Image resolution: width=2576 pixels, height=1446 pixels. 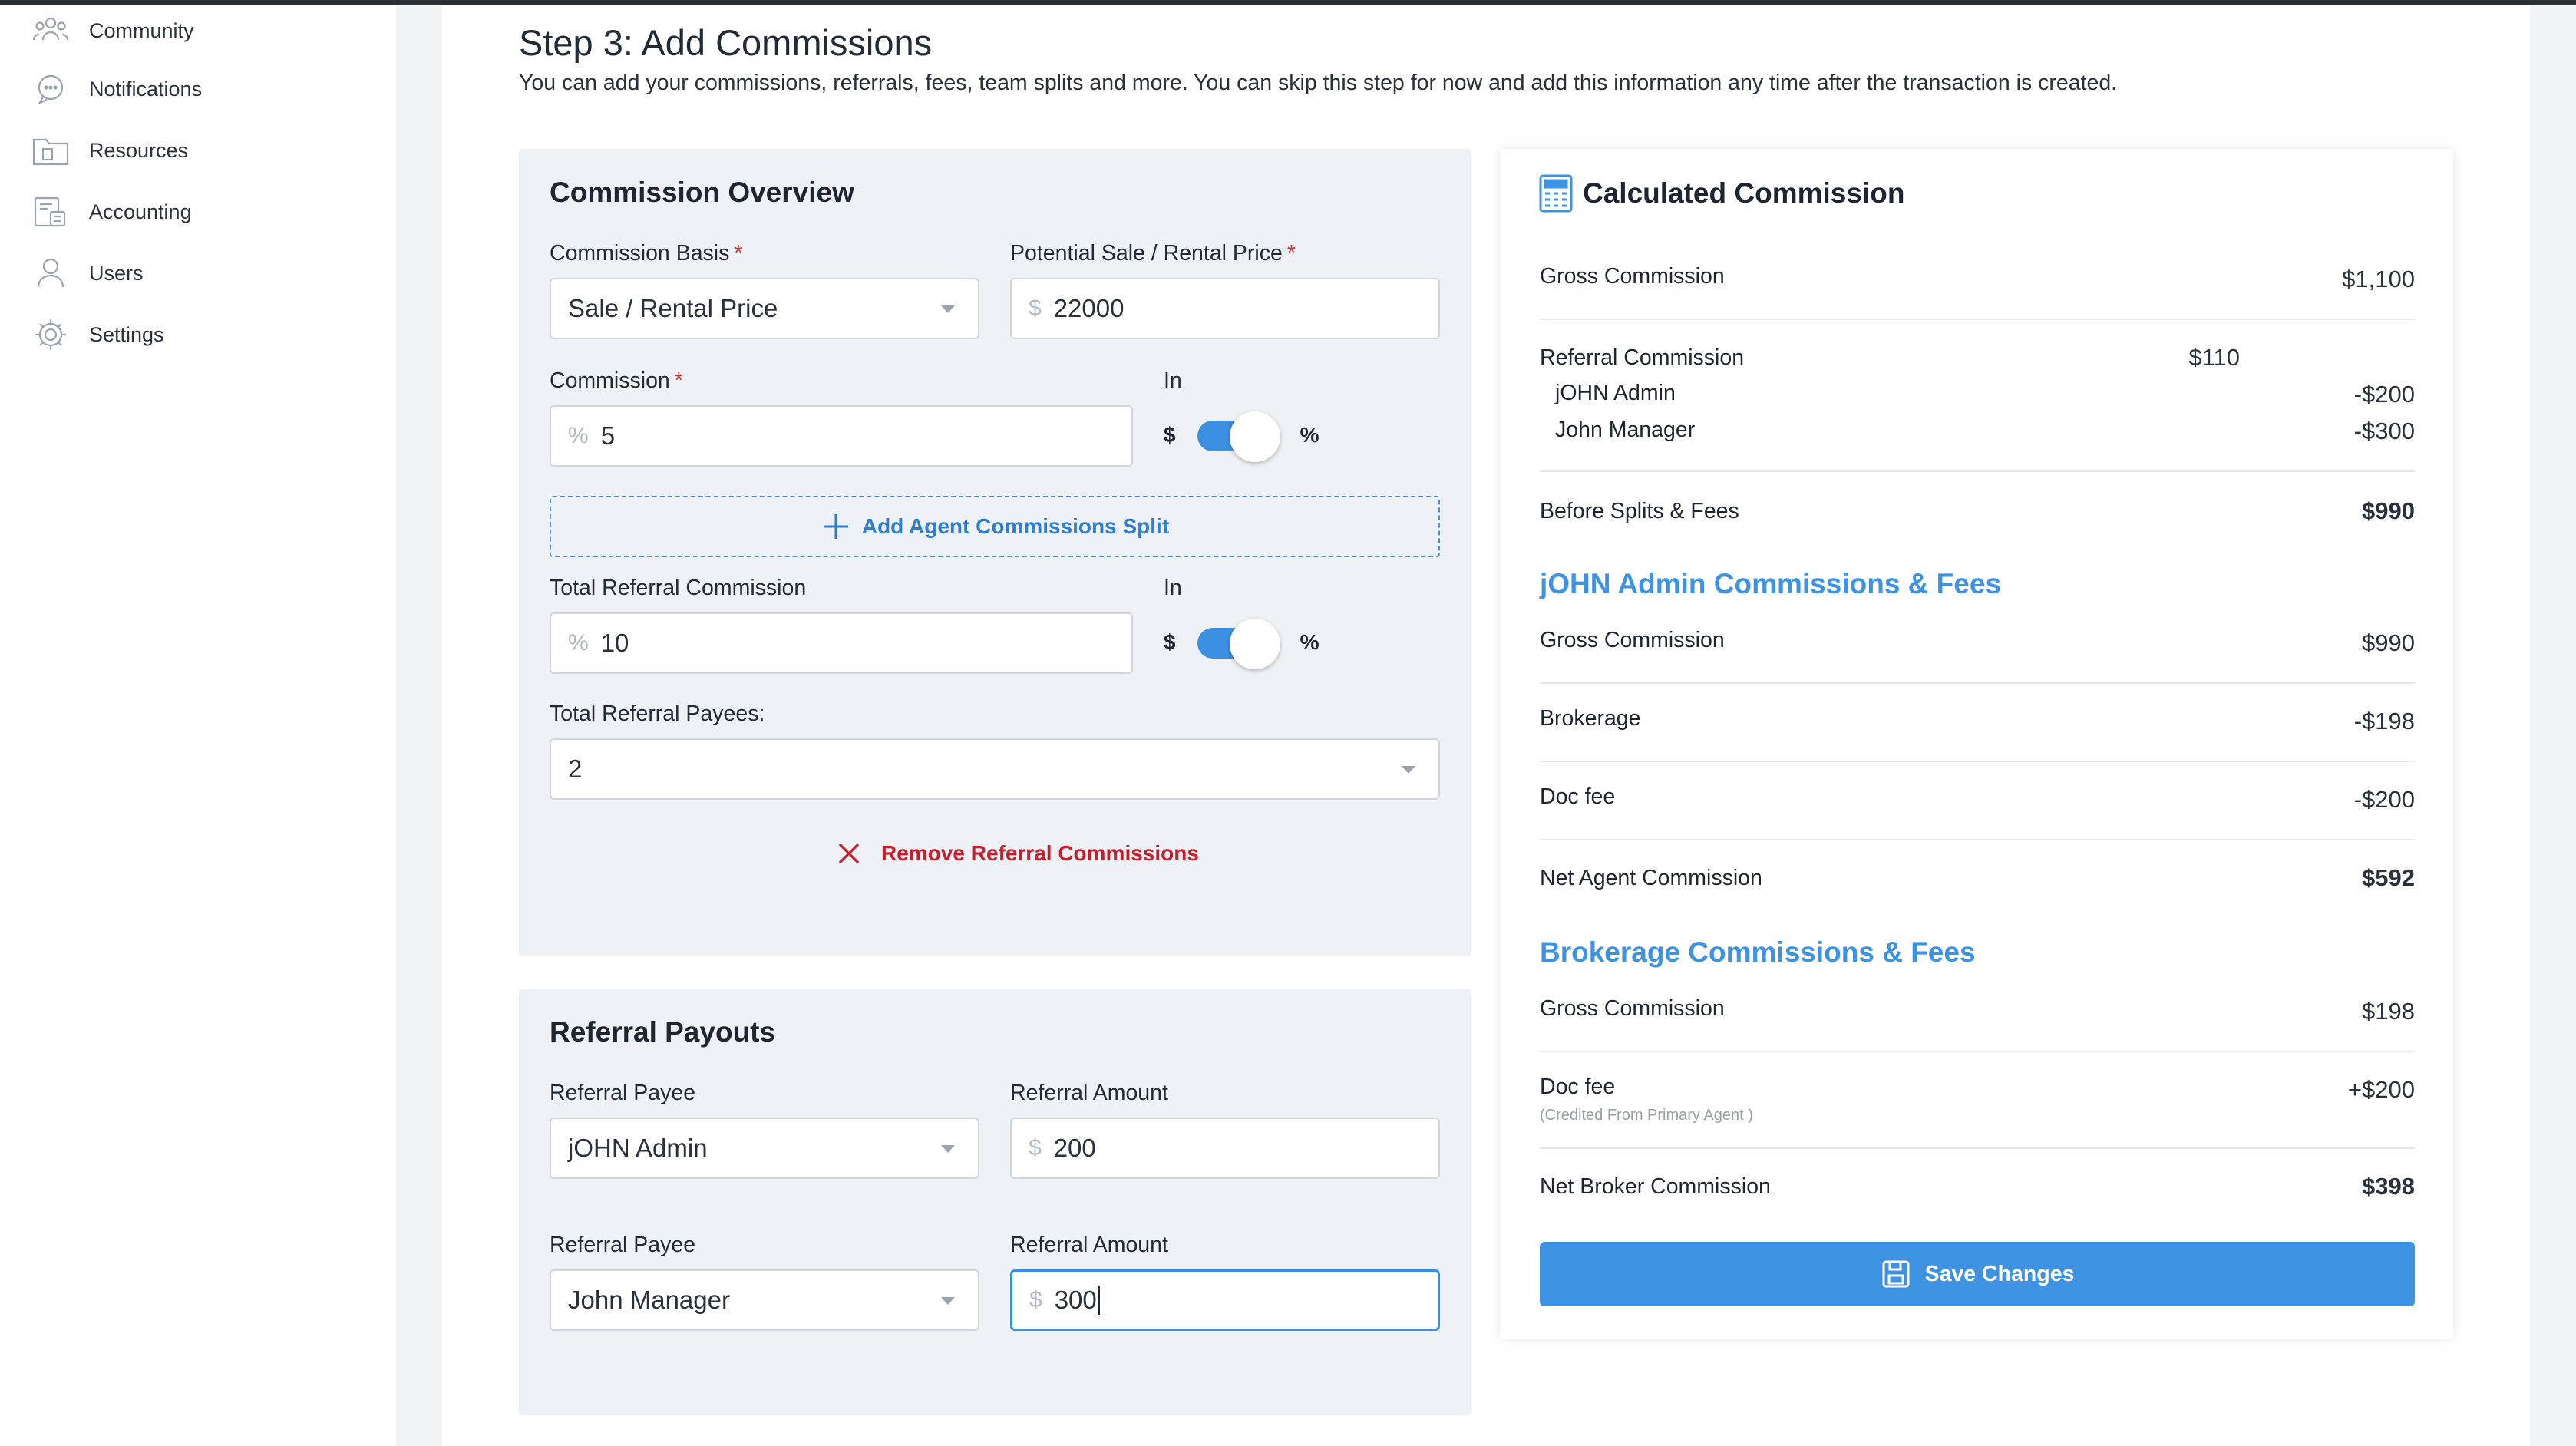 What do you see at coordinates (199, 212) in the screenshot?
I see `sidebar-item-accounting: Accounting` at bounding box center [199, 212].